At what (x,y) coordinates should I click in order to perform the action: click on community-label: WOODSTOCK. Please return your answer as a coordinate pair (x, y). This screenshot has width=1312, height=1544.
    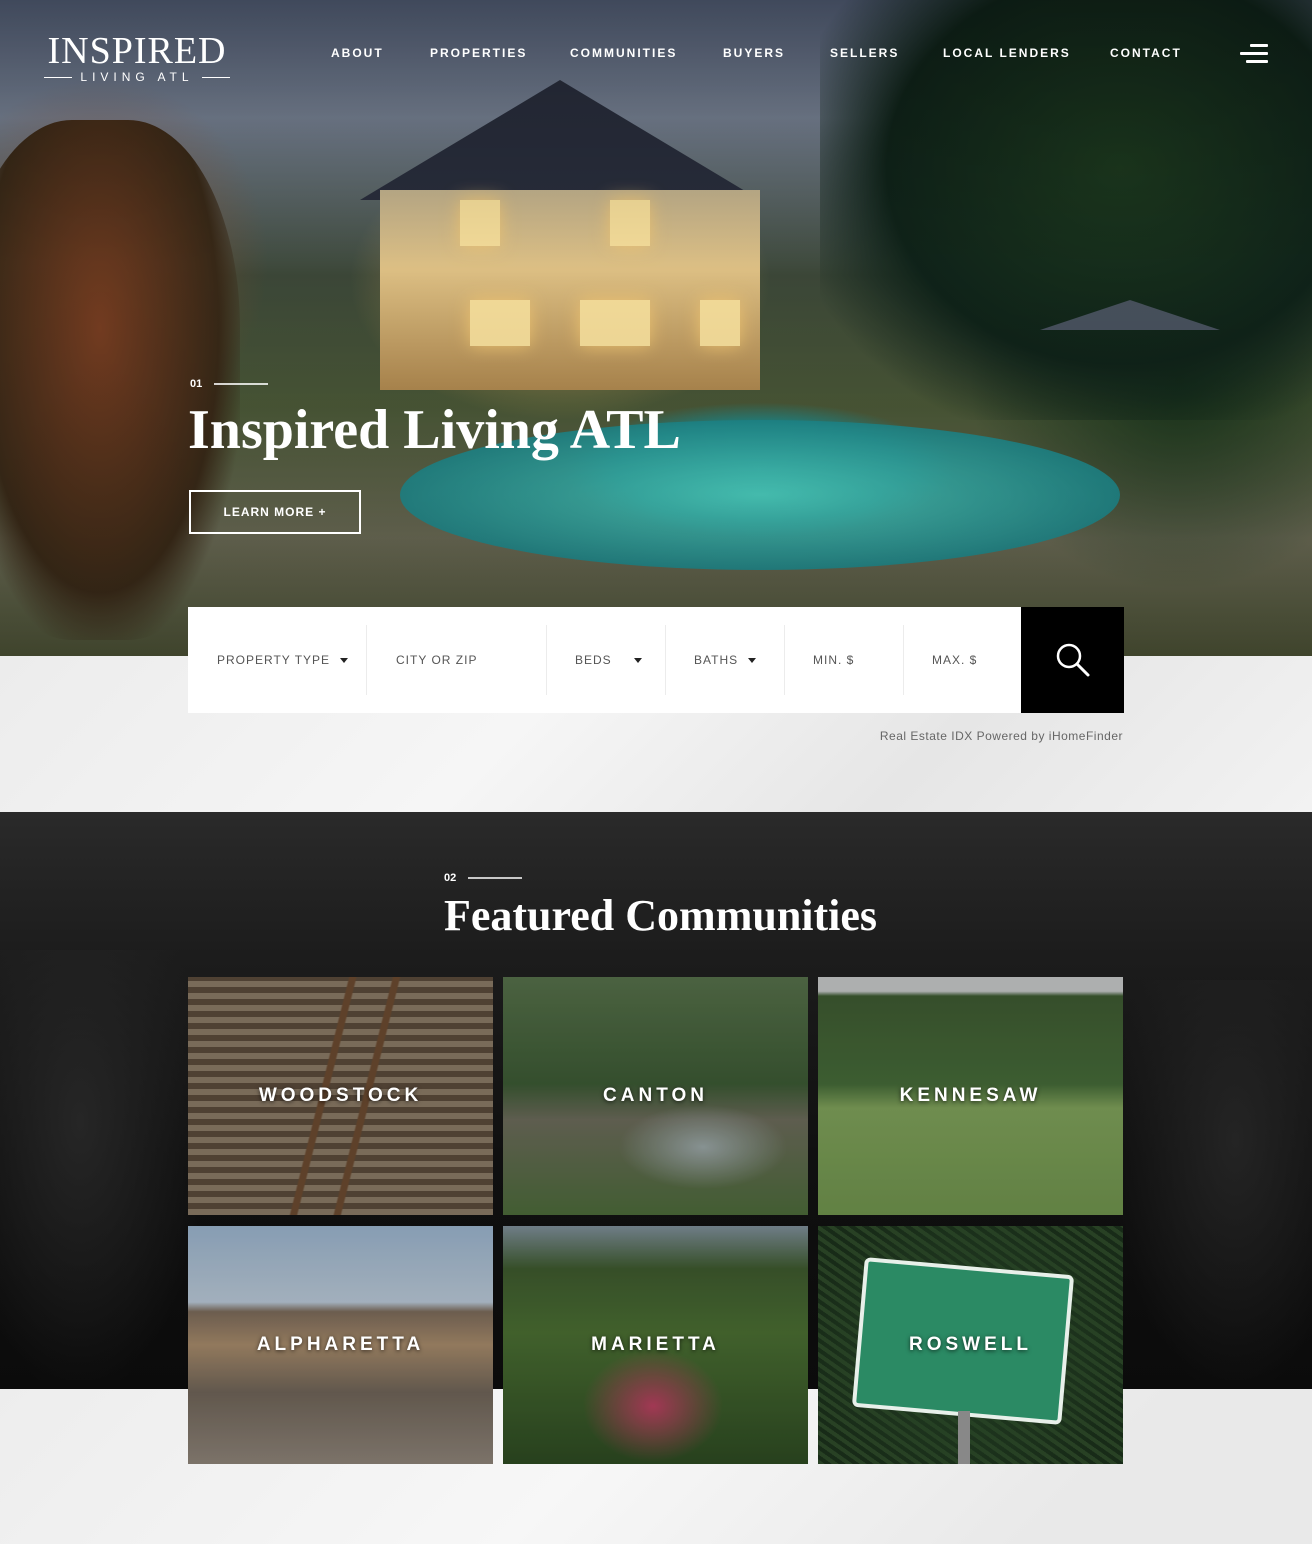
    Looking at the image, I should click on (340, 1095).